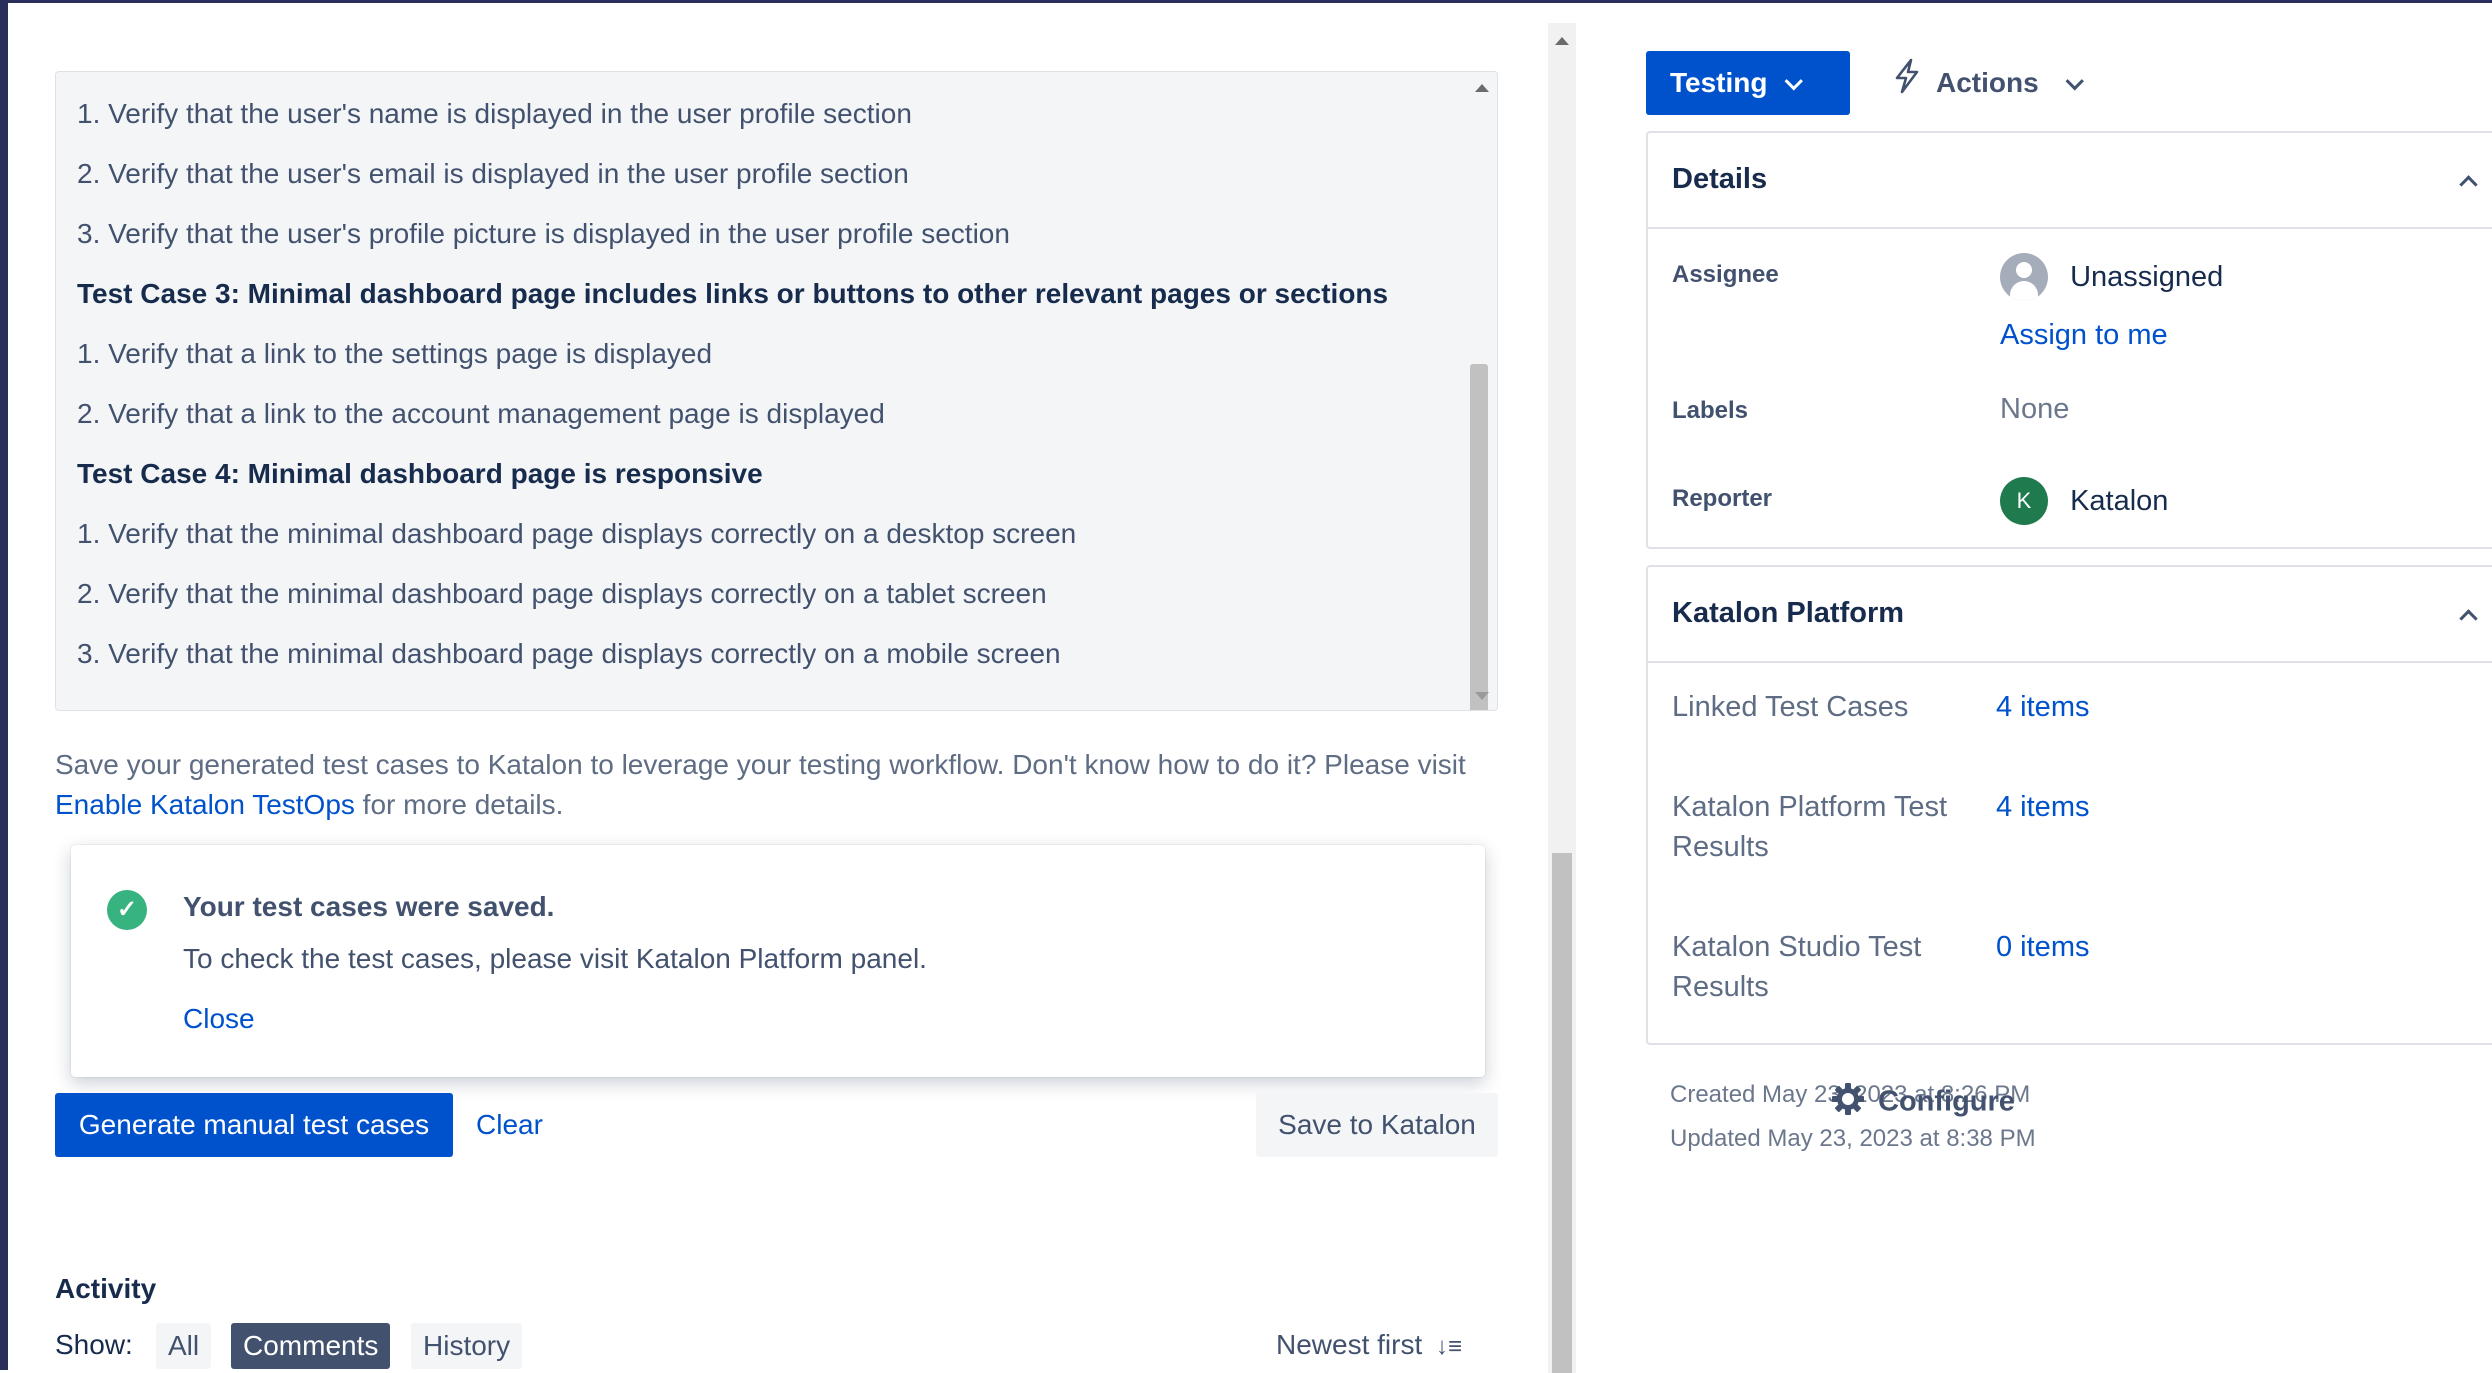  What do you see at coordinates (1377, 1125) in the screenshot?
I see `save-to-katalon-button: Save to Katalon` at bounding box center [1377, 1125].